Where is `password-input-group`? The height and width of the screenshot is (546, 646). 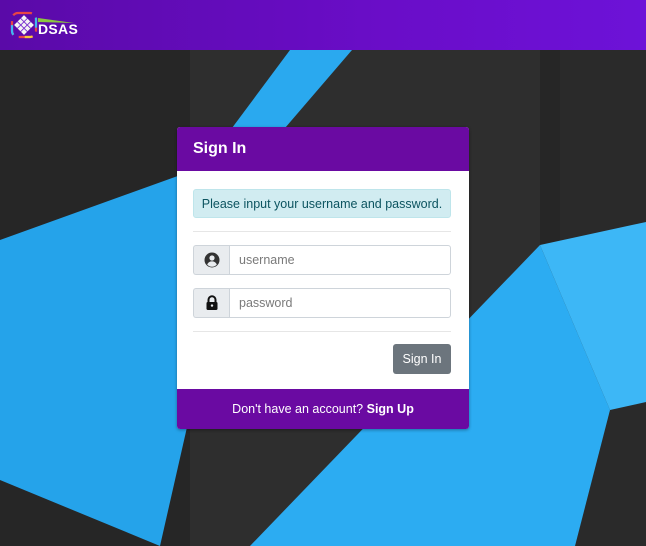
password-input-group is located at coordinates (322, 303).